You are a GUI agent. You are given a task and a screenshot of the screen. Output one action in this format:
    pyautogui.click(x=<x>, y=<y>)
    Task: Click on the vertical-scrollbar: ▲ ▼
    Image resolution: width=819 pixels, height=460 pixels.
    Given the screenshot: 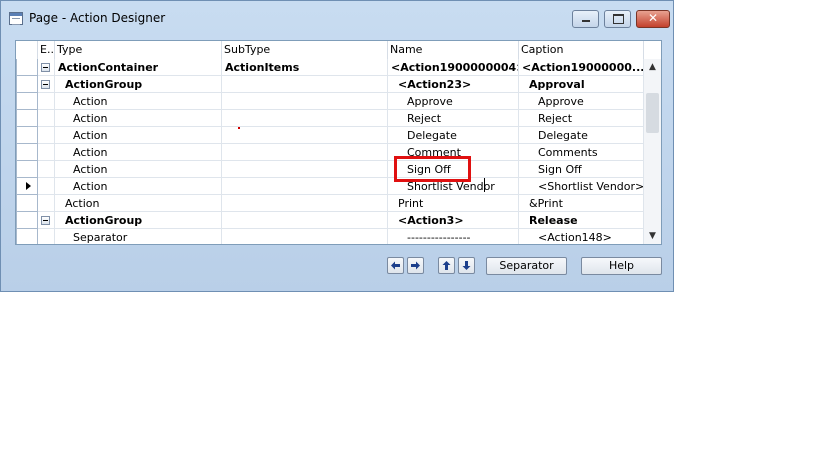 What is the action you would take?
    pyautogui.click(x=652, y=151)
    